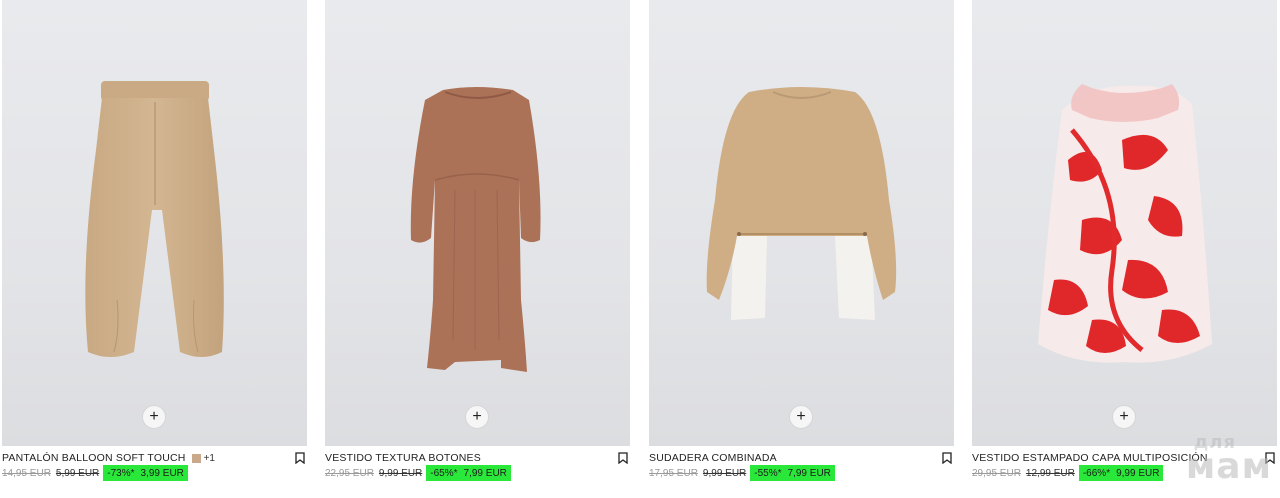 The image size is (1280, 498). What do you see at coordinates (94, 458) in the screenshot?
I see `product-name: PANTALÓN BALLOON SOFT TOUCH` at bounding box center [94, 458].